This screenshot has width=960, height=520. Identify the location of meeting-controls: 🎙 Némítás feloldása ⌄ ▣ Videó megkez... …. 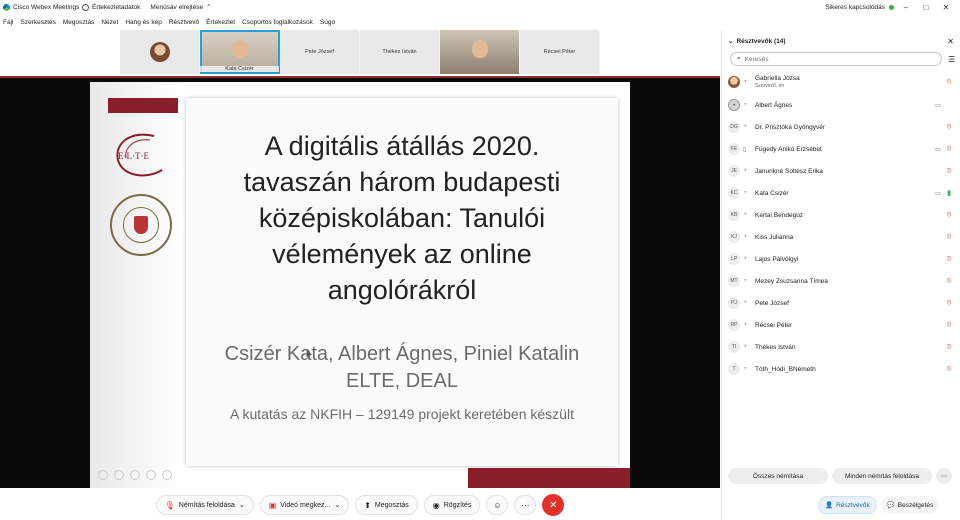
(360, 505).